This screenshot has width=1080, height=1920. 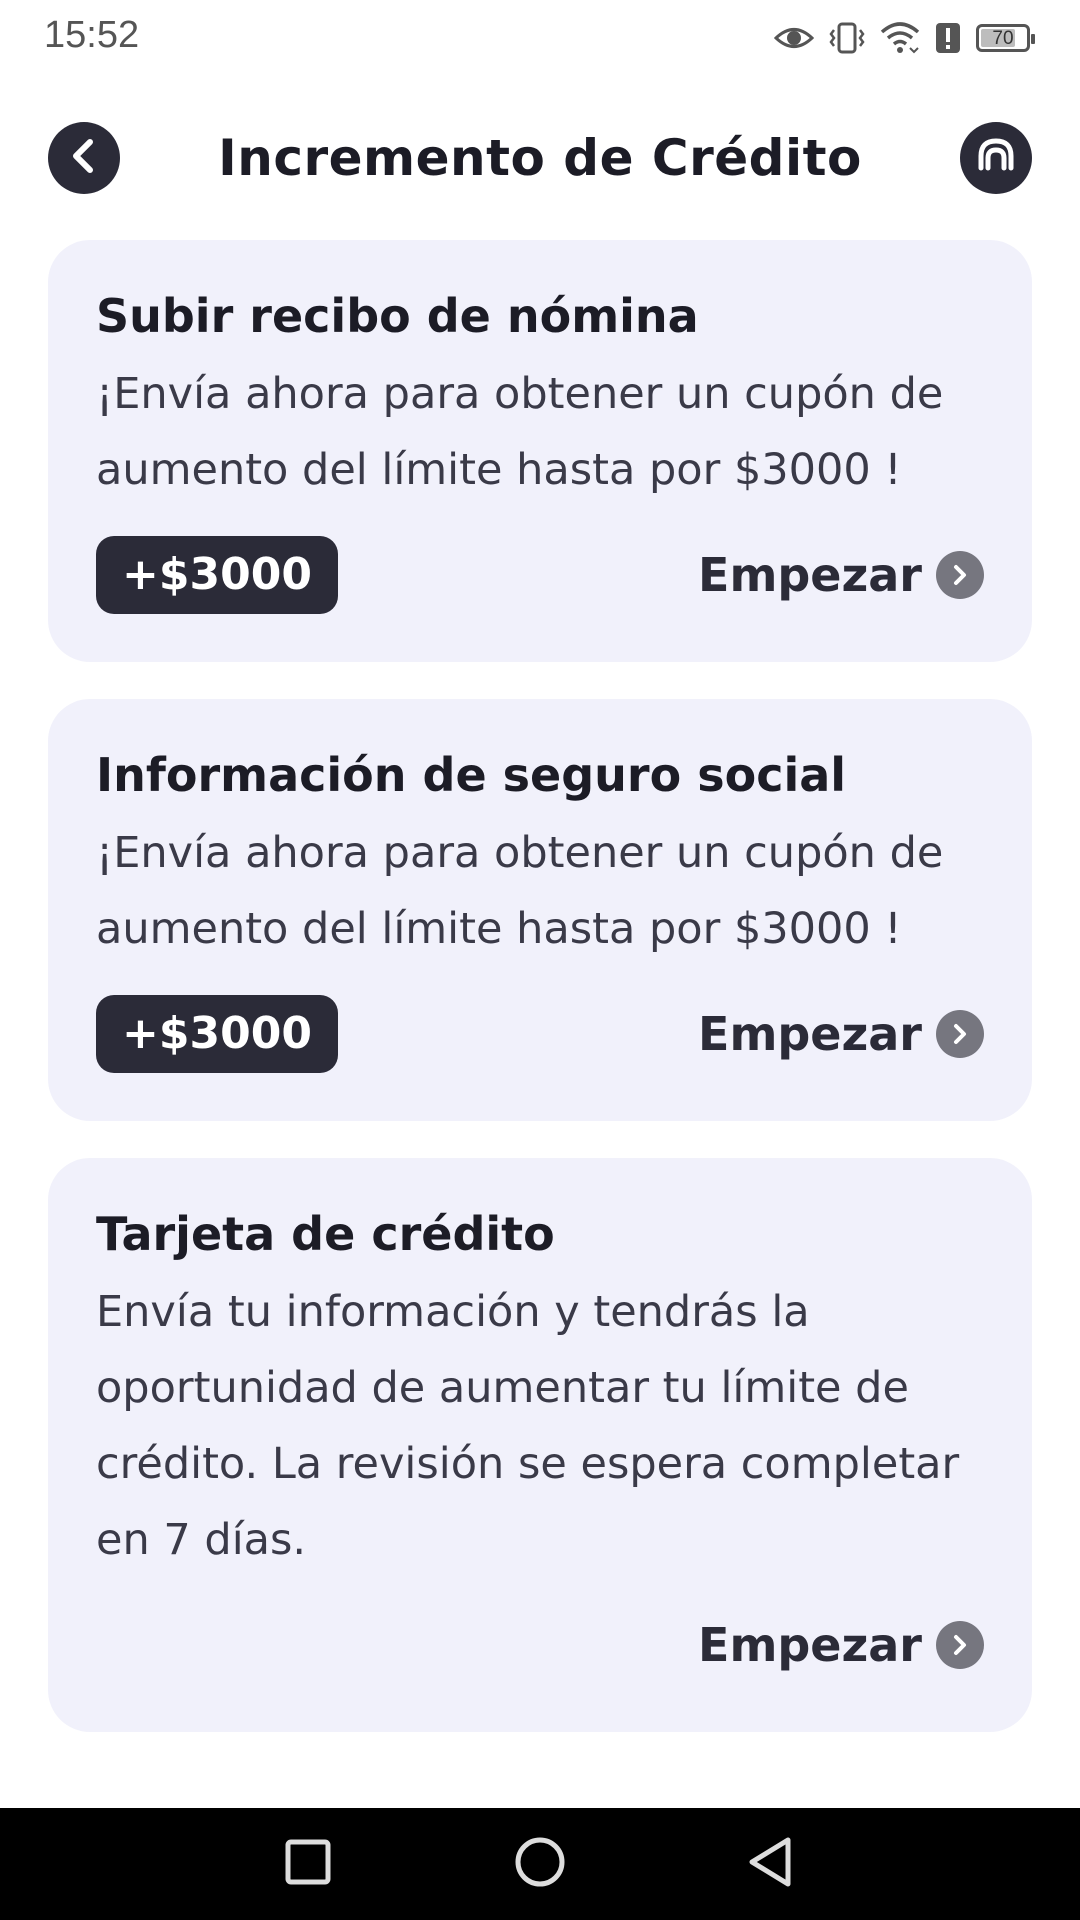 I want to click on card-title: Subir recibo de nómina, so click(x=397, y=316).